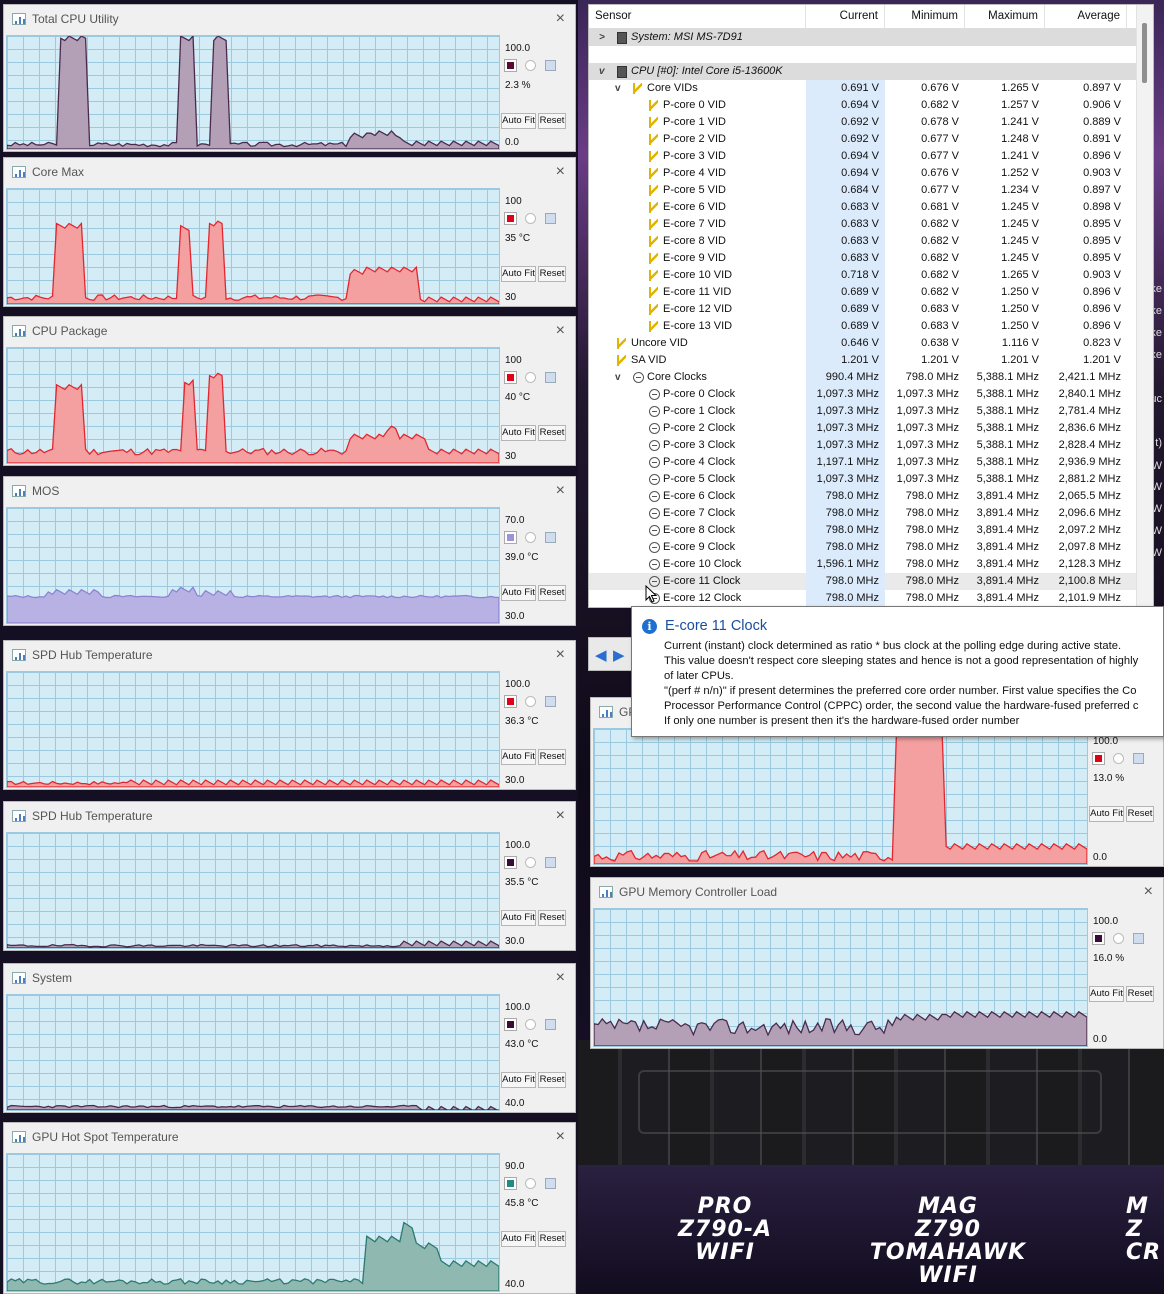 This screenshot has height=1294, width=1164. What do you see at coordinates (925, 16) in the screenshot?
I see `header-minimum: Minimum` at bounding box center [925, 16].